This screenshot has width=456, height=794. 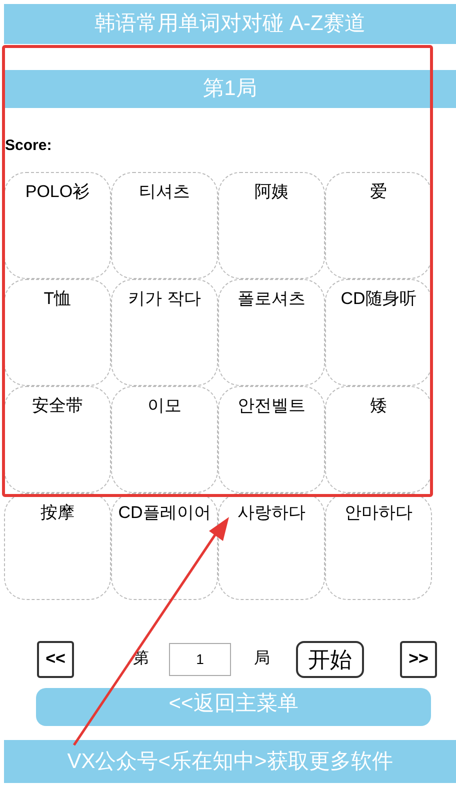 I want to click on round-suffix-label: 局, so click(x=262, y=659).